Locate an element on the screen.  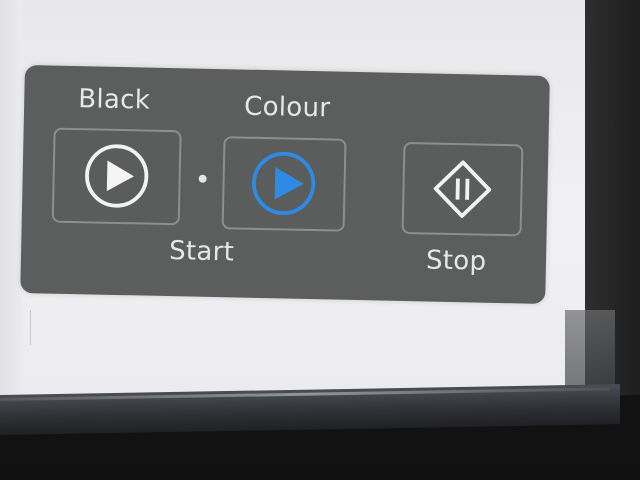
black-start-button is located at coordinates (116, 176).